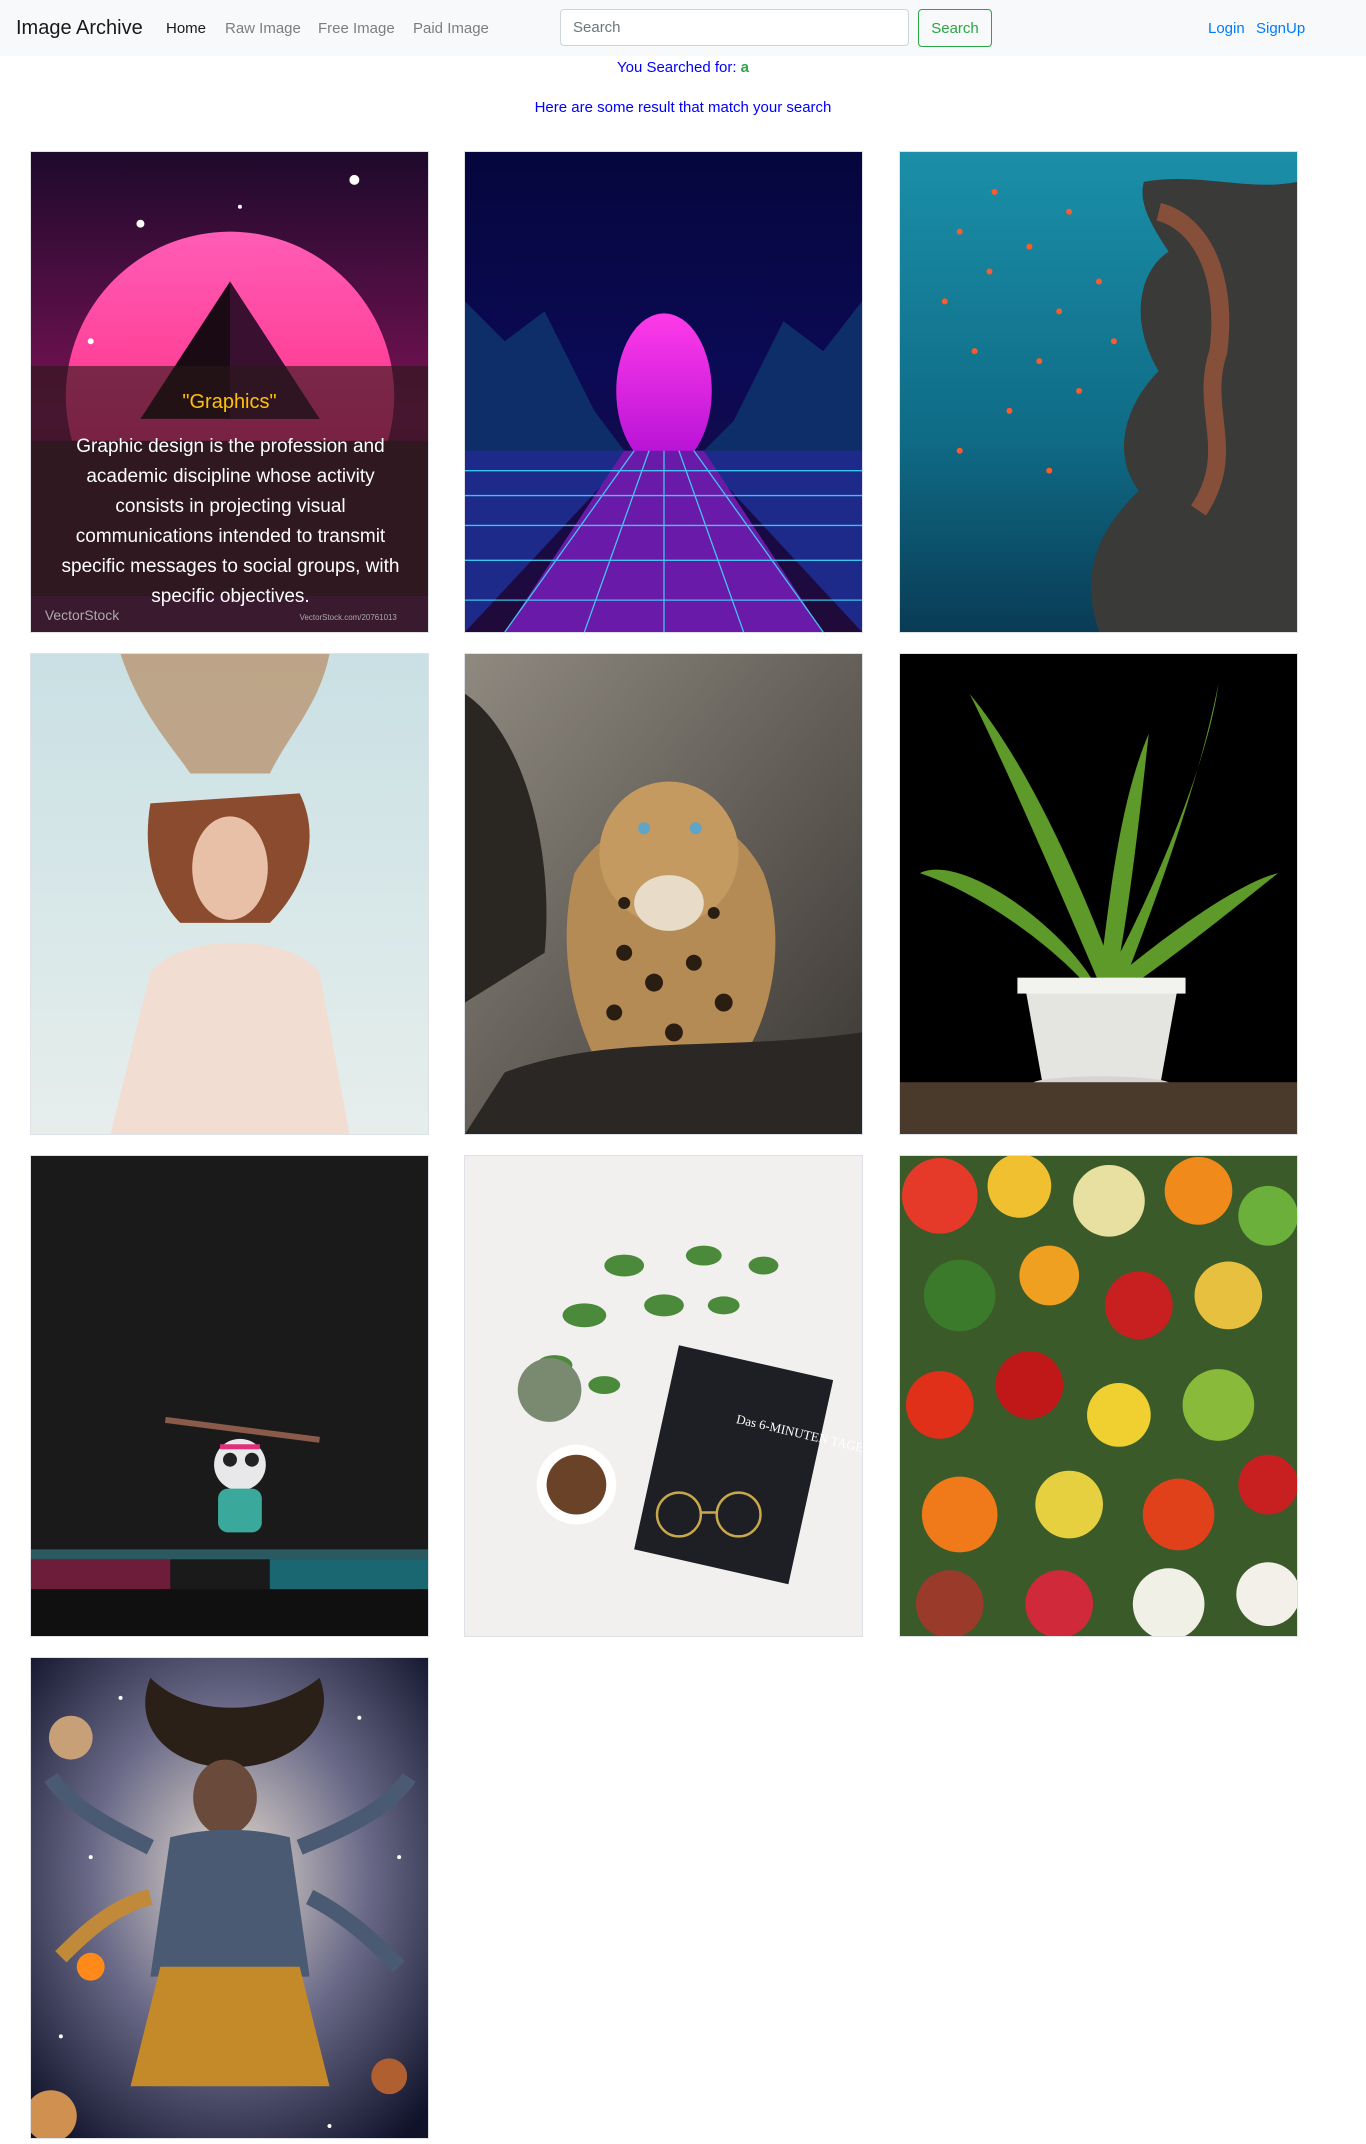 The height and width of the screenshot is (2144, 1366). I want to click on image-card-coral-reef, so click(1098, 392).